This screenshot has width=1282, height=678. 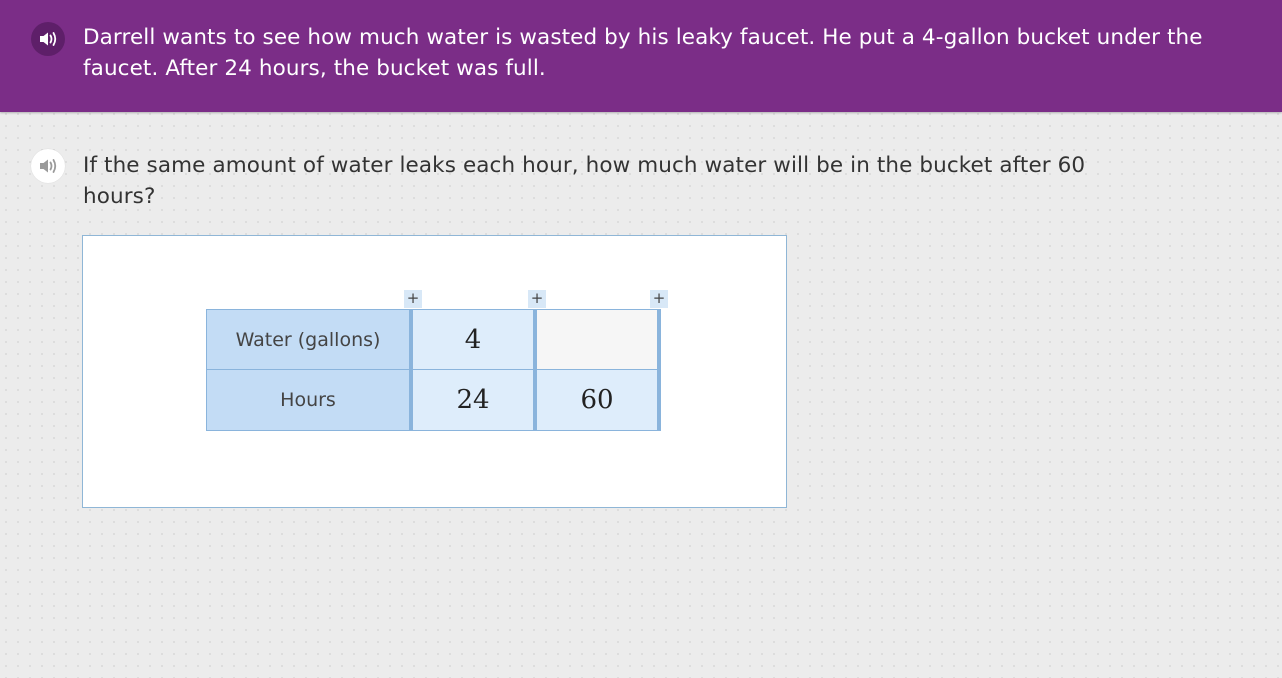 I want to click on context-audio-button, so click(x=48, y=39).